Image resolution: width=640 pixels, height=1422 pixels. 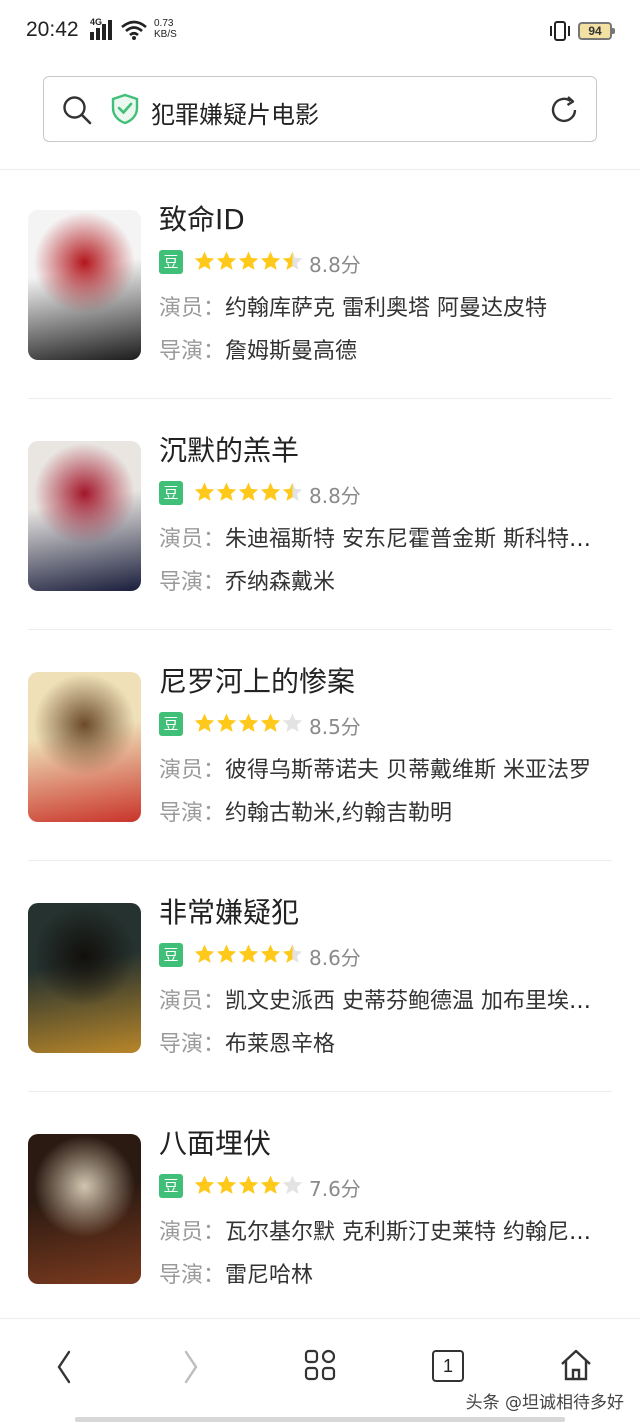 What do you see at coordinates (291, 351) in the screenshot?
I see `director-value: 詹姆斯曼高德` at bounding box center [291, 351].